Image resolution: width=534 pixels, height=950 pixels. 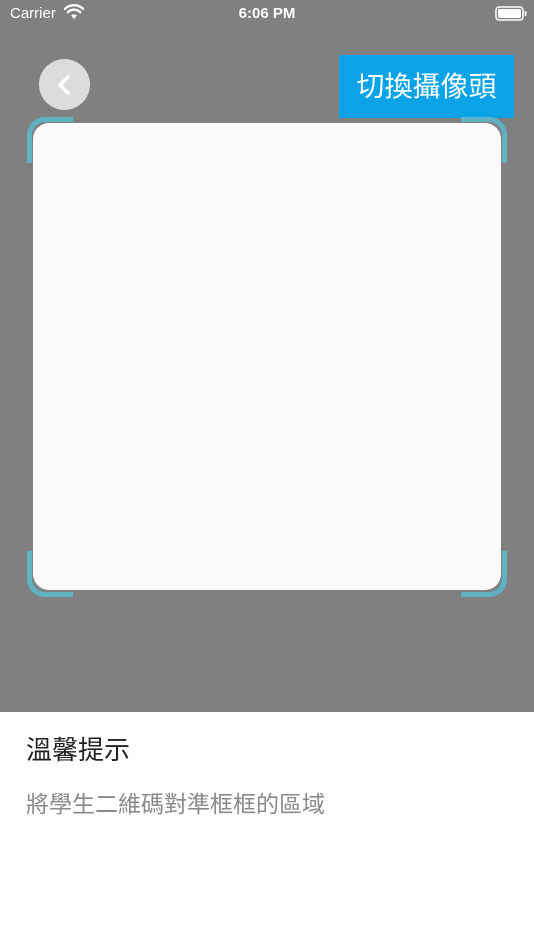 I want to click on chevron-left-icon, so click(x=63, y=84).